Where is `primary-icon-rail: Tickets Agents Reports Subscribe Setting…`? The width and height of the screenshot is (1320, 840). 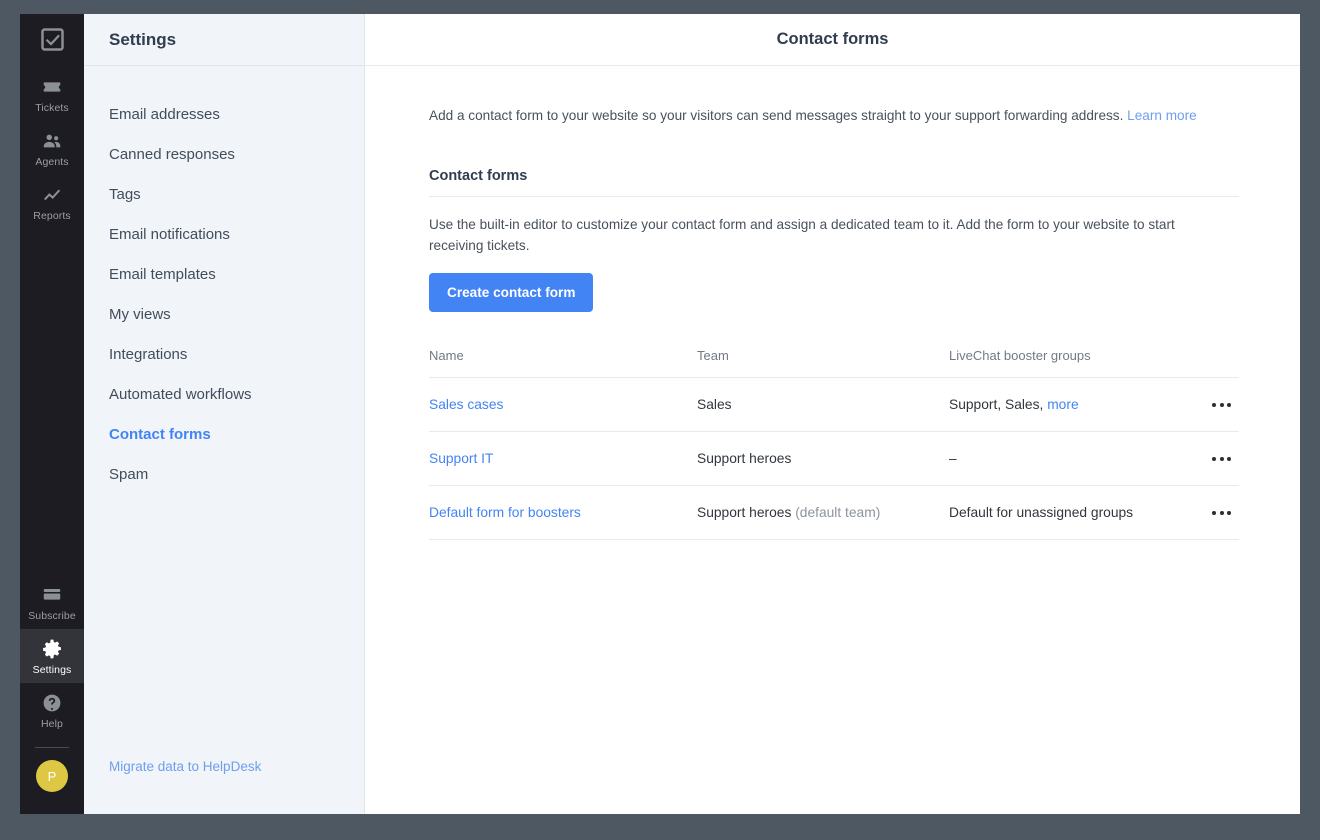
primary-icon-rail: Tickets Agents Reports Subscribe Setting… is located at coordinates (52, 414).